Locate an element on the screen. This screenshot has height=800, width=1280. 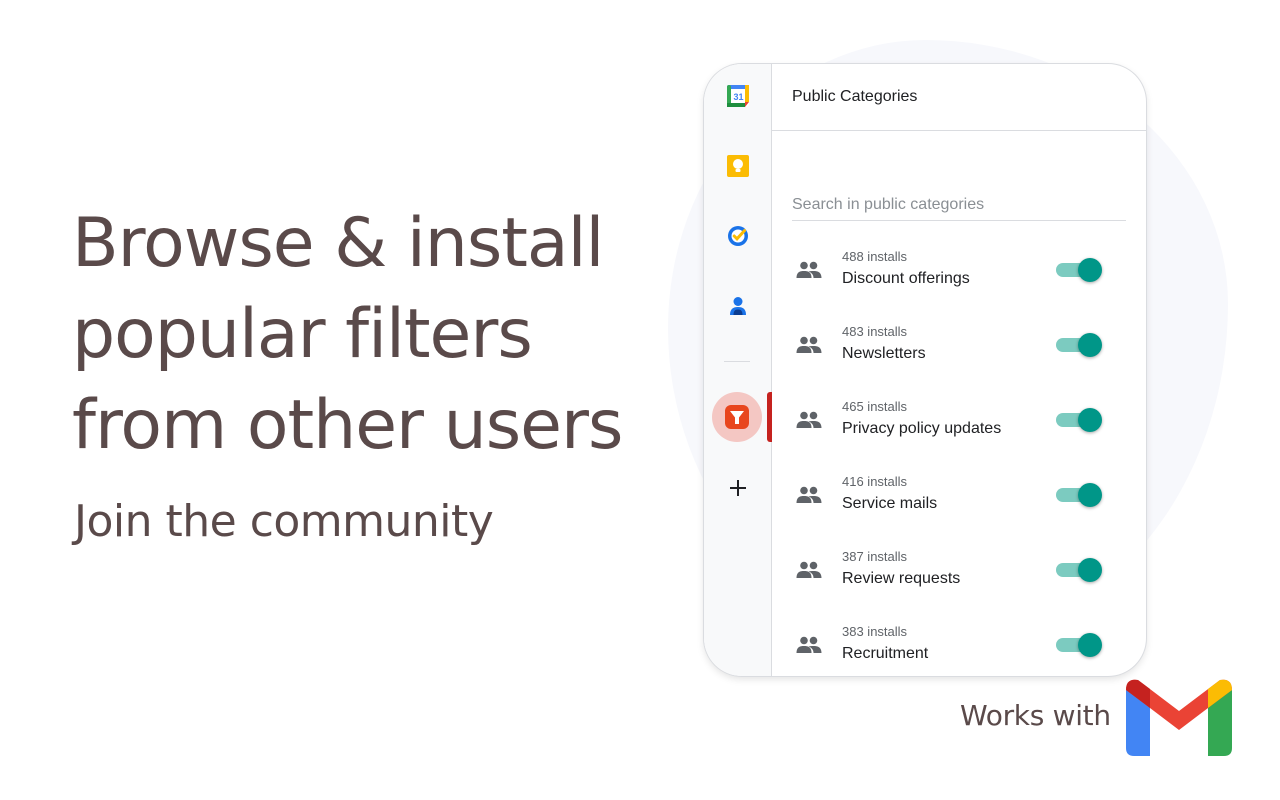
install-count: 465 installs is located at coordinates (875, 406).